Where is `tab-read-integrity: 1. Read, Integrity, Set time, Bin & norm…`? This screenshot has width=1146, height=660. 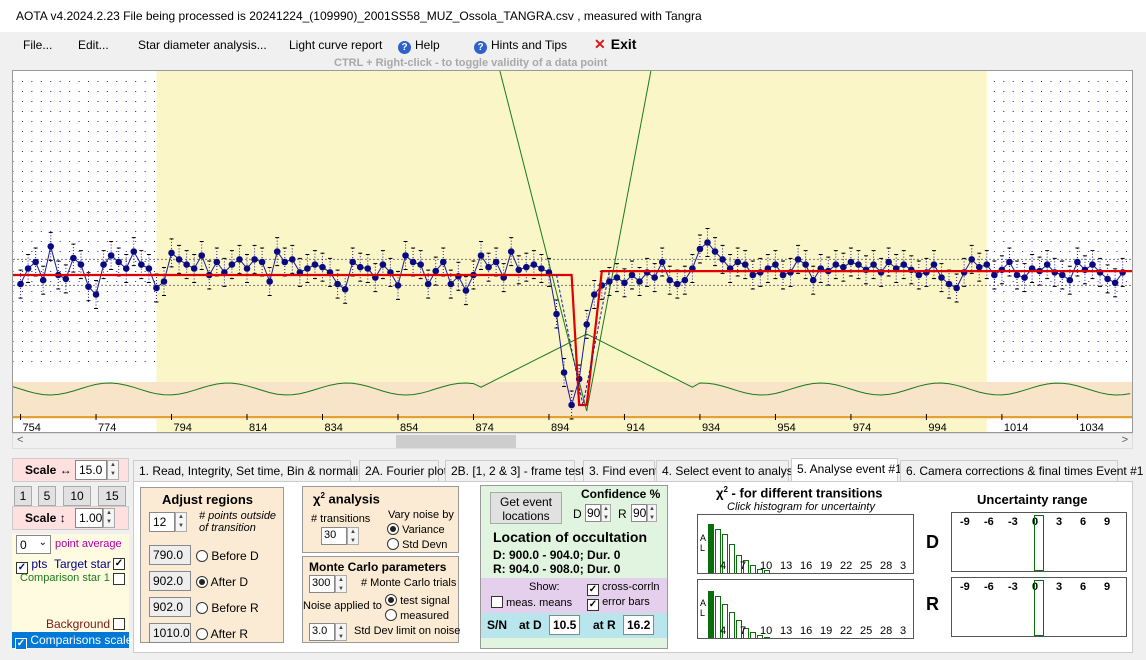 tab-read-integrity: 1. Read, Integrity, Set time, Bin & norm… is located at coordinates (252, 470).